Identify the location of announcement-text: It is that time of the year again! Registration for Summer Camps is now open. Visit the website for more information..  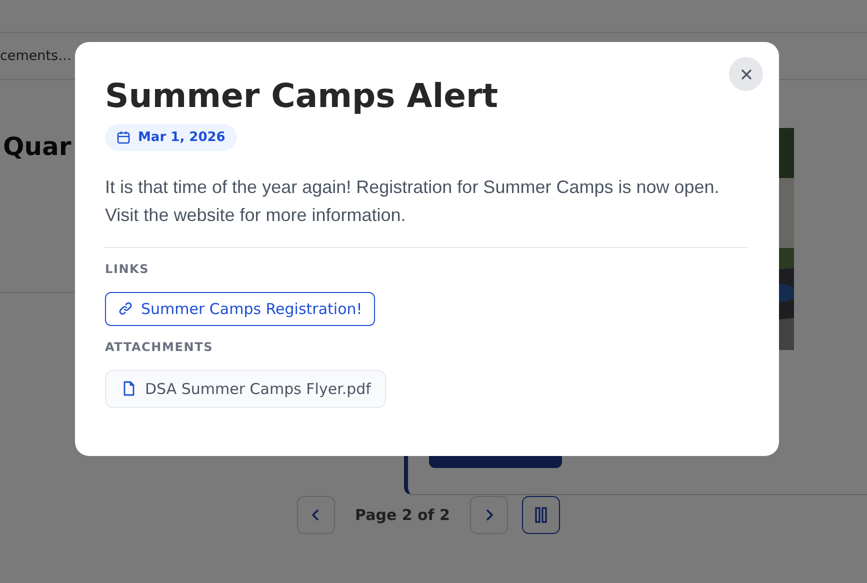
(412, 201).